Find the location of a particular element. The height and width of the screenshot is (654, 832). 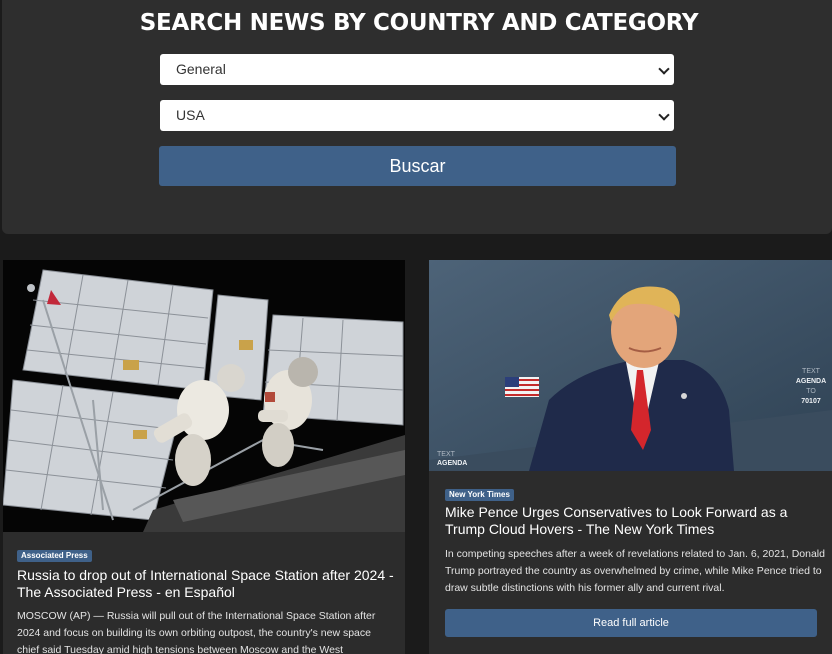

backdrop-text-line: TEXT is located at coordinates (811, 371).